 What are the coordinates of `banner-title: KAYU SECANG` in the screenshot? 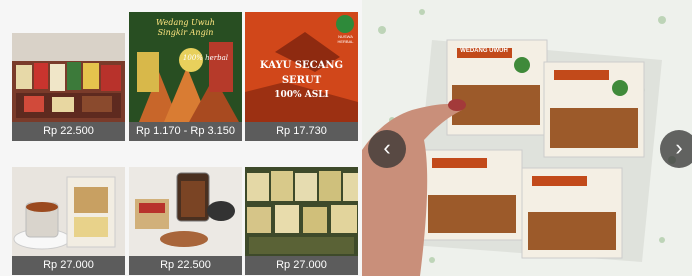 It's located at (301, 65).